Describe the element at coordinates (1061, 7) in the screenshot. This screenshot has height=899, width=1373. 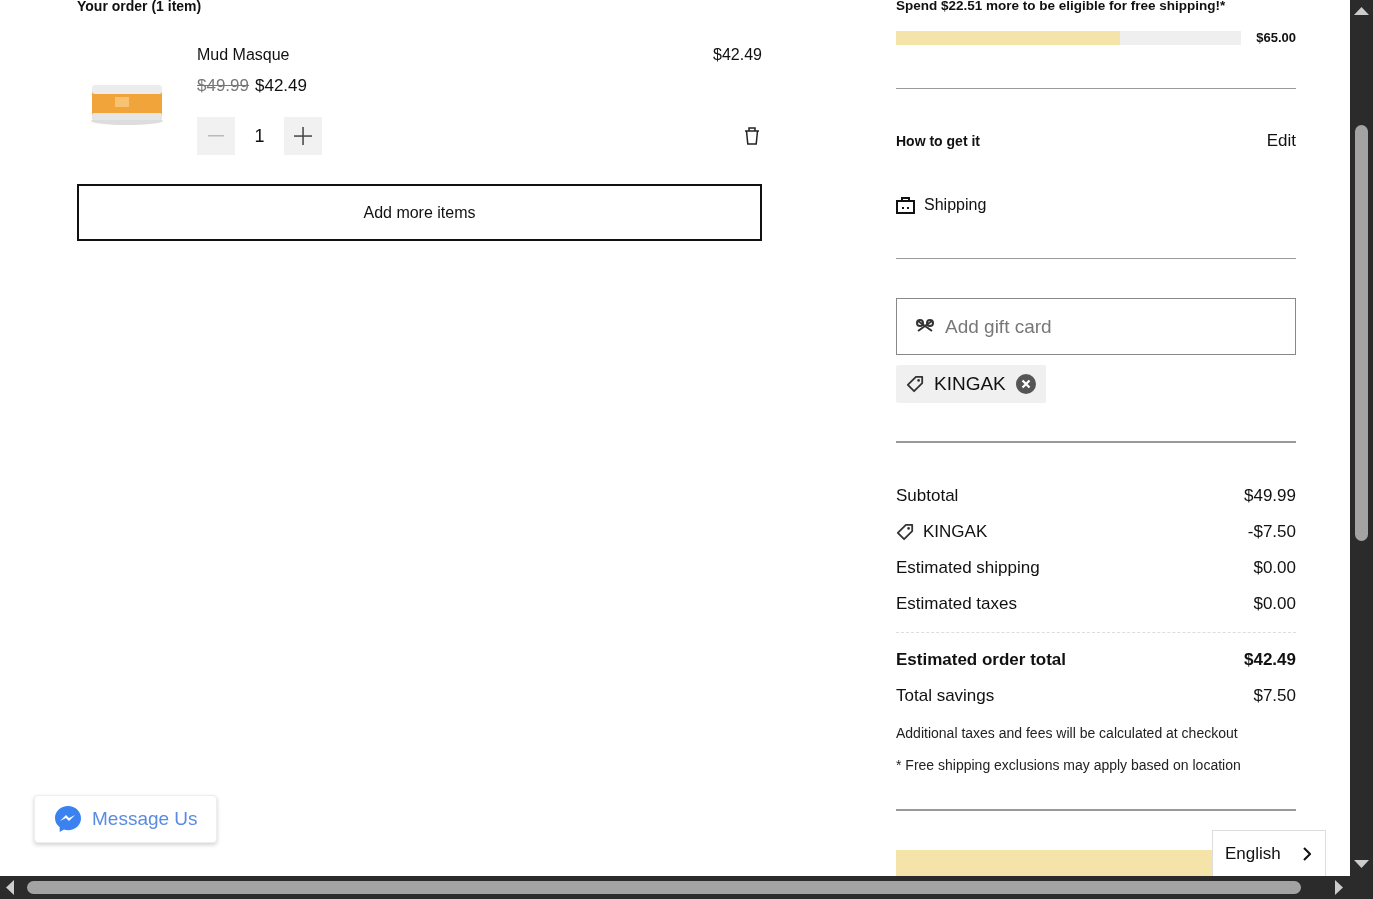
I see `free-shipping-message: Spend $22.51 more to be eligible for free shipping!*` at that location.